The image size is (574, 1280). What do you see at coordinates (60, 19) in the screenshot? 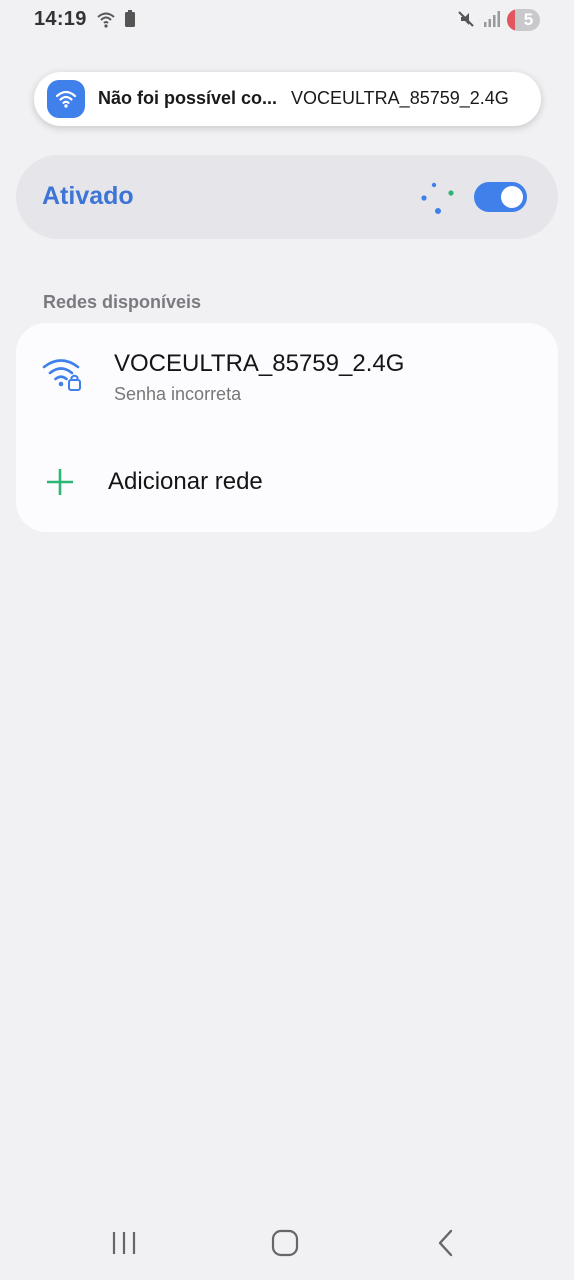
I see `status-time: 14:19` at bounding box center [60, 19].